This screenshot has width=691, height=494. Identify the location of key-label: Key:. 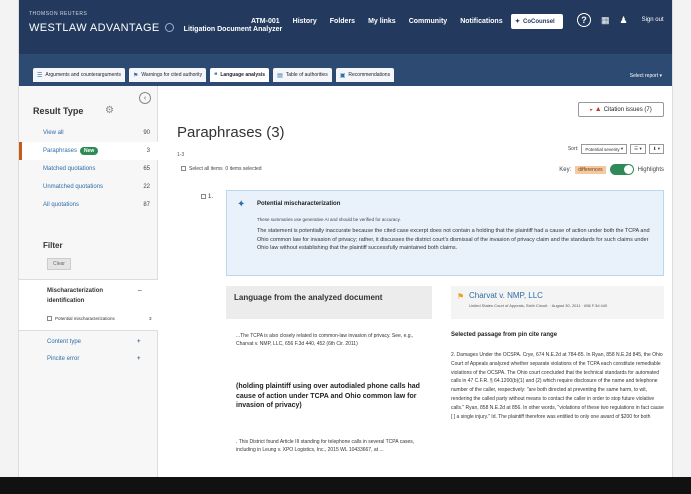
(565, 169).